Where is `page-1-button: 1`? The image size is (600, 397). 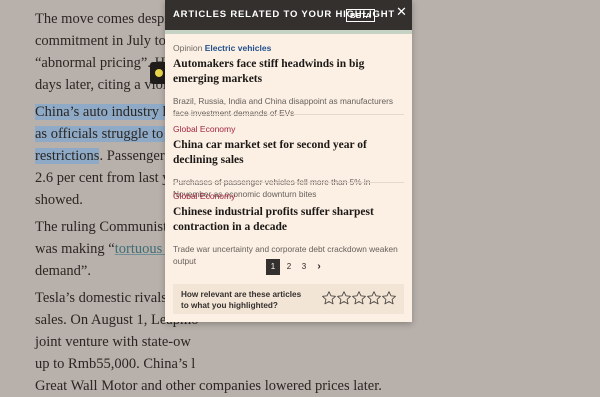
page-1-button: 1 is located at coordinates (273, 267).